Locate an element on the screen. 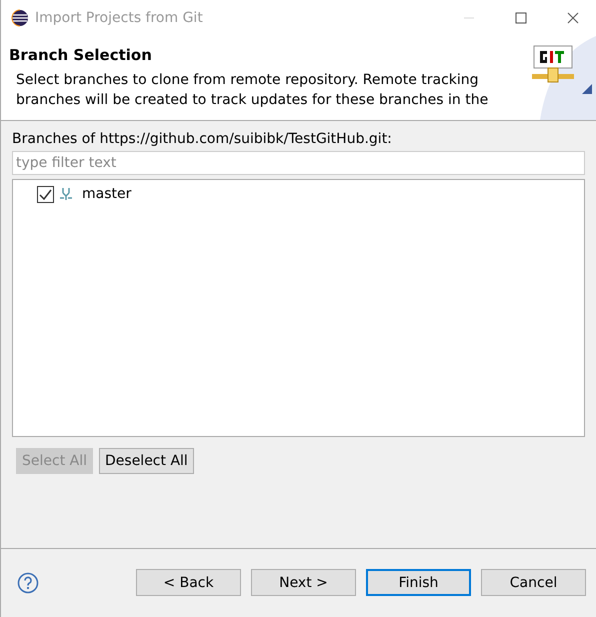 The width and height of the screenshot is (596, 617). dialog-button: Finish is located at coordinates (418, 582).